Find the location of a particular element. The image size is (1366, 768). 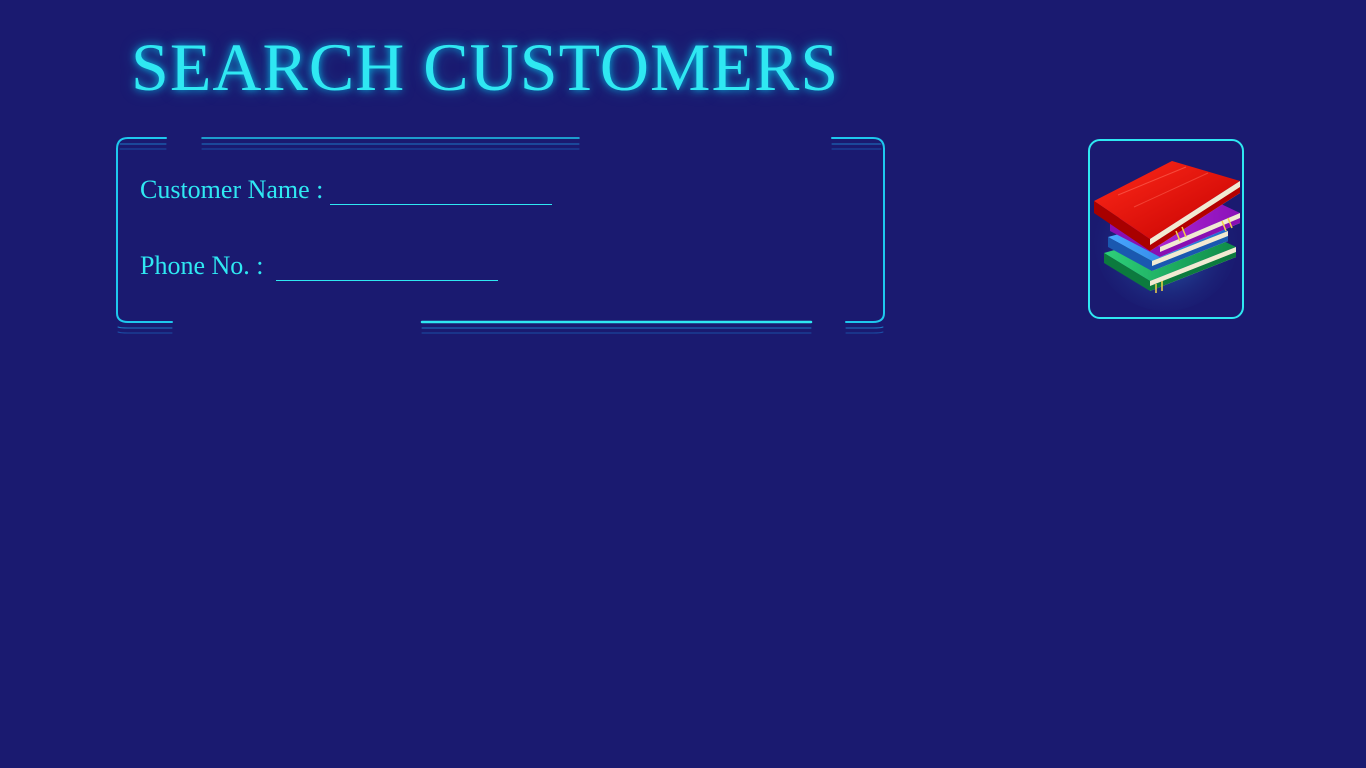

phone-input is located at coordinates (386, 266).